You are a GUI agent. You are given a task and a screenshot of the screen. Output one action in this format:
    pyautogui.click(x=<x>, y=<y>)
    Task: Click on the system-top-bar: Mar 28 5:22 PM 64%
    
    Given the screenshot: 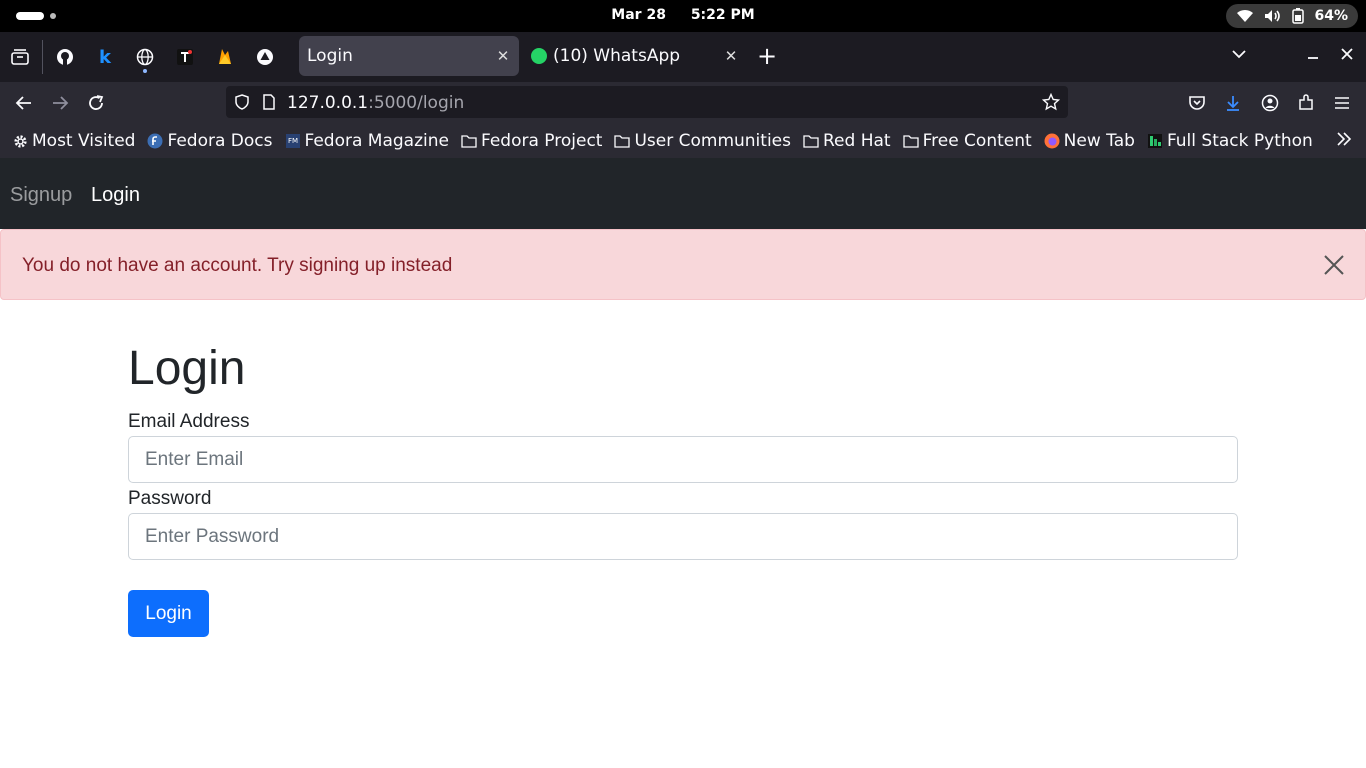 What is the action you would take?
    pyautogui.click(x=683, y=16)
    